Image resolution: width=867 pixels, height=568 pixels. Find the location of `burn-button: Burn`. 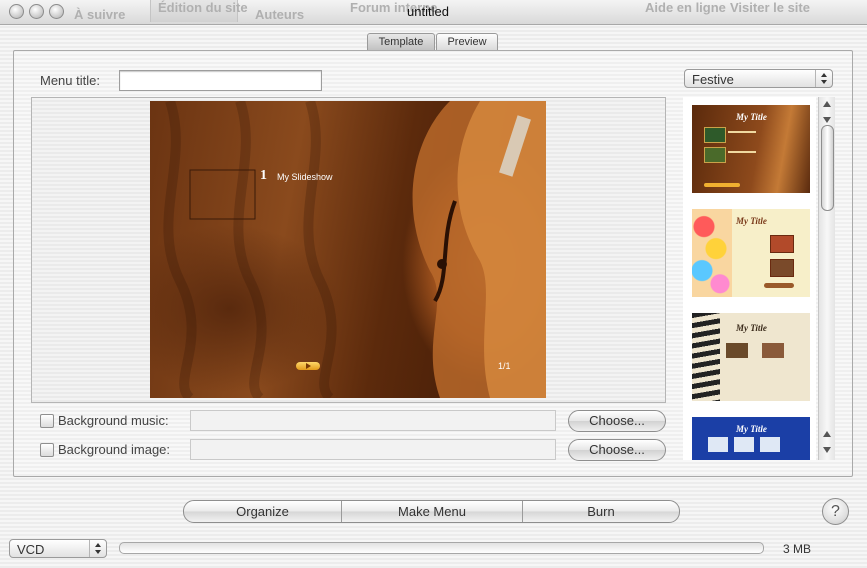

burn-button: Burn is located at coordinates (601, 511).